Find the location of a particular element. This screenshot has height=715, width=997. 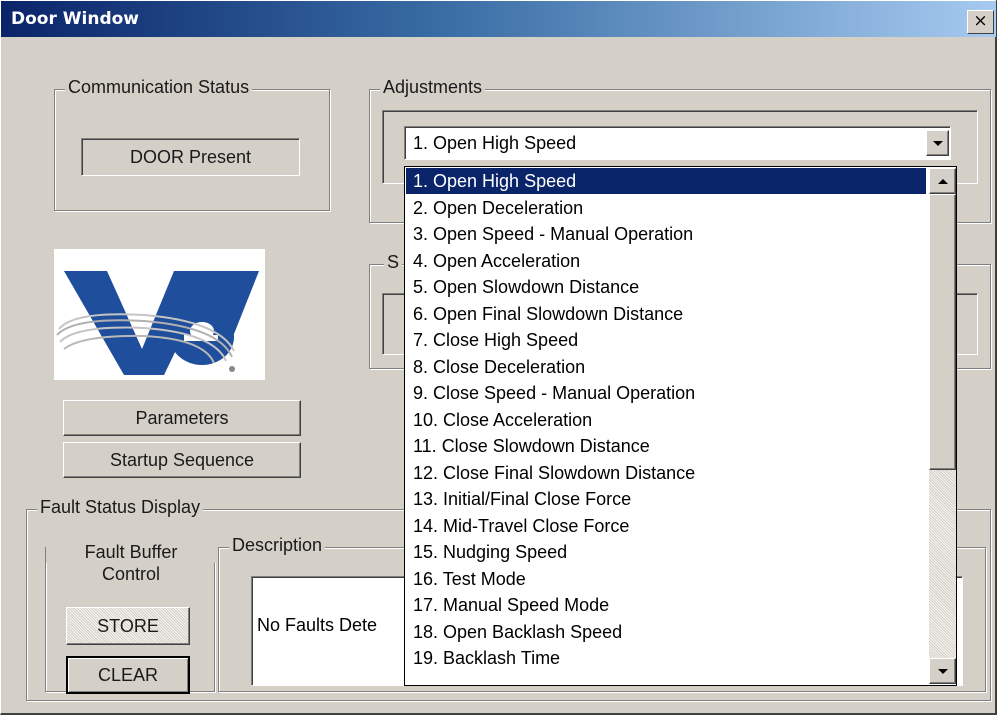

scroll-up-button is located at coordinates (942, 181).